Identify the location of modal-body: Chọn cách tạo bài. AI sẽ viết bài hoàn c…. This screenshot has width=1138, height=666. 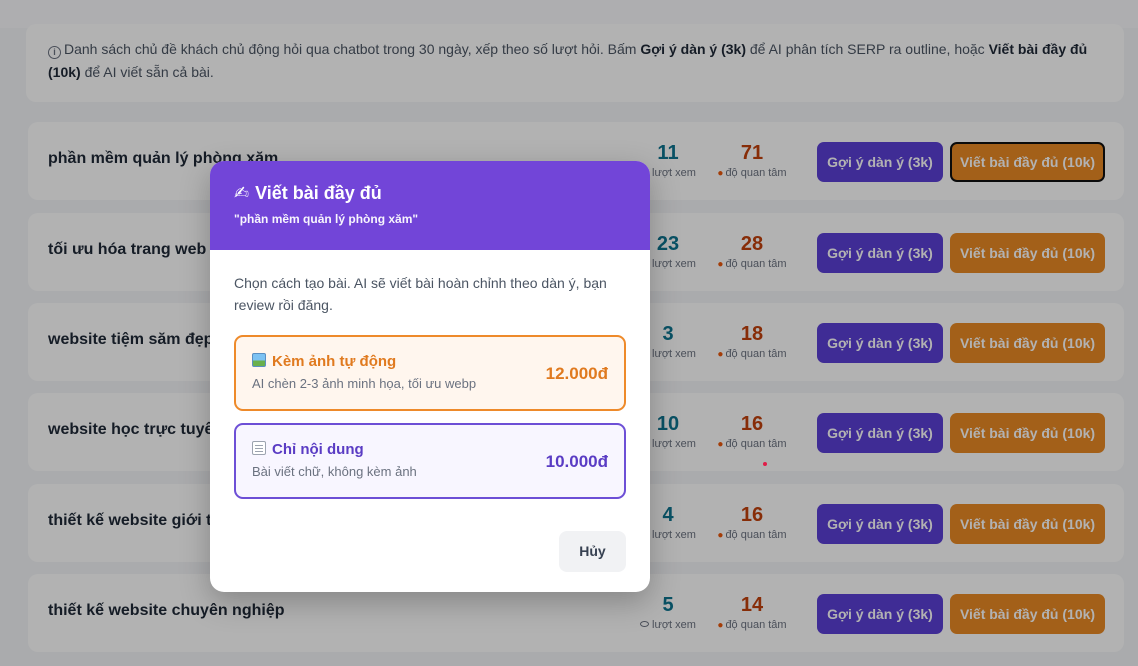
(430, 374).